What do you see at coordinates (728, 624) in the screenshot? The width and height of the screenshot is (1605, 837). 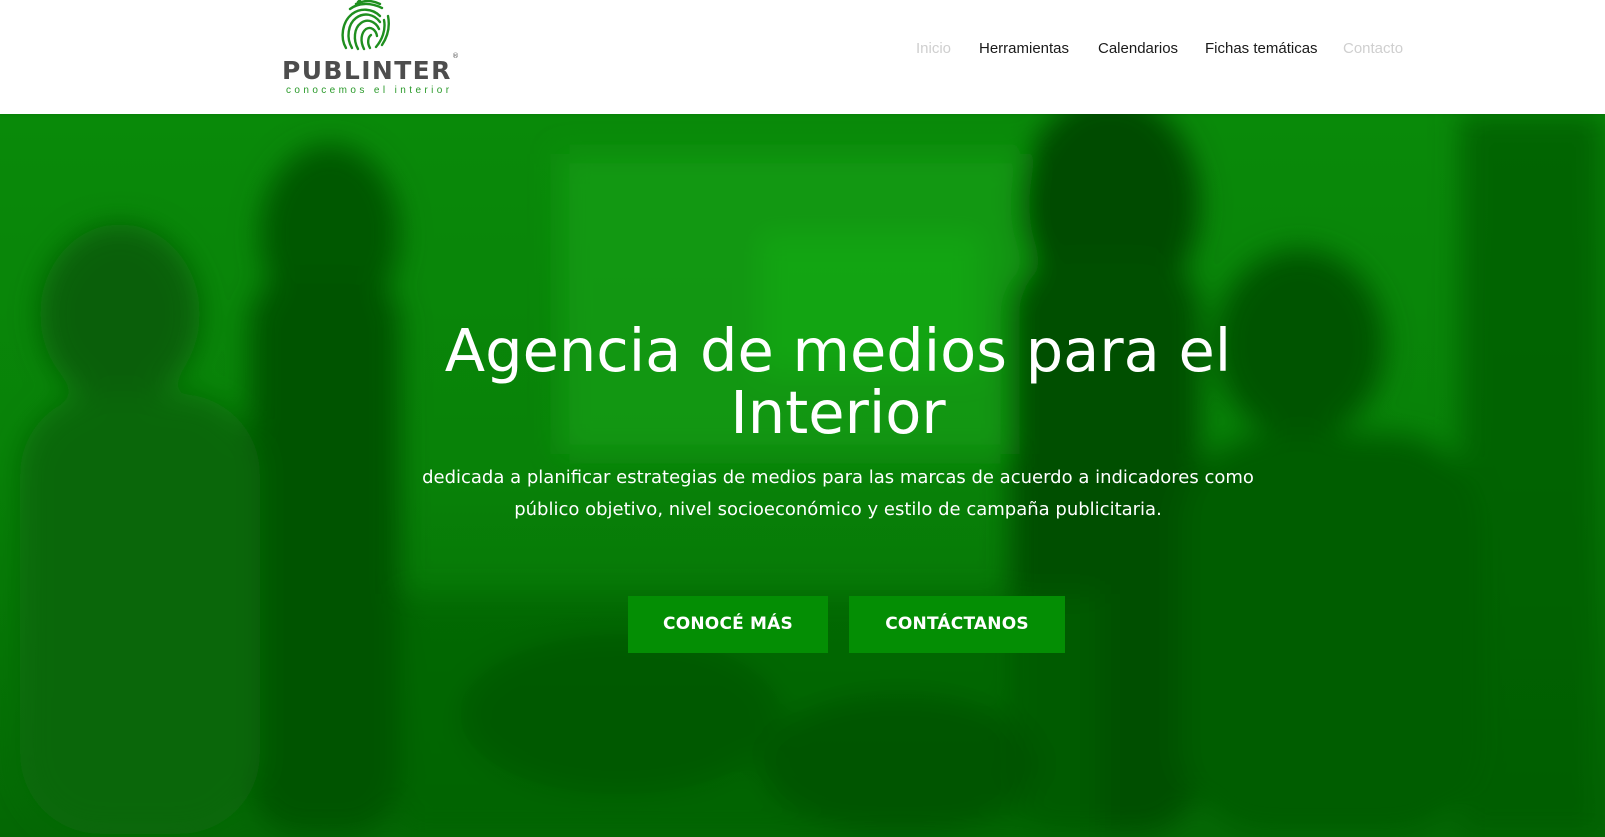 I see `conoce-mas-button: CONOCÉ MÁS` at bounding box center [728, 624].